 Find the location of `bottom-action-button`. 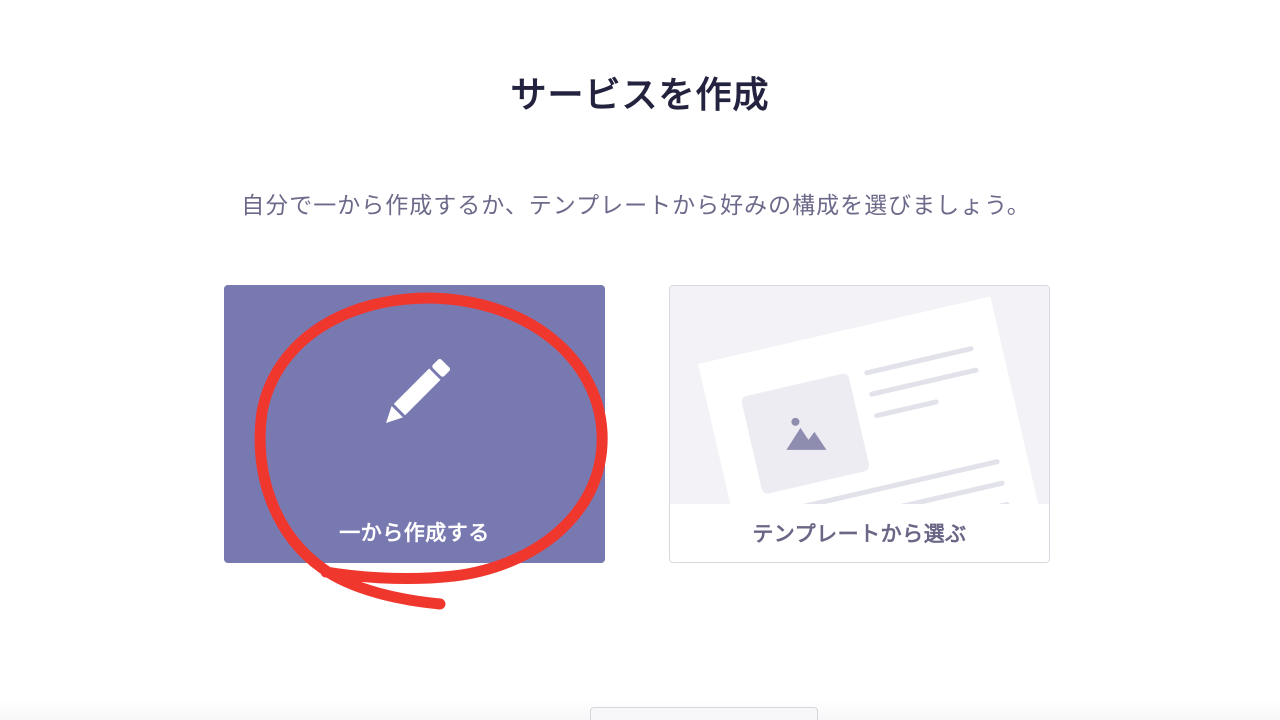

bottom-action-button is located at coordinates (704, 713).